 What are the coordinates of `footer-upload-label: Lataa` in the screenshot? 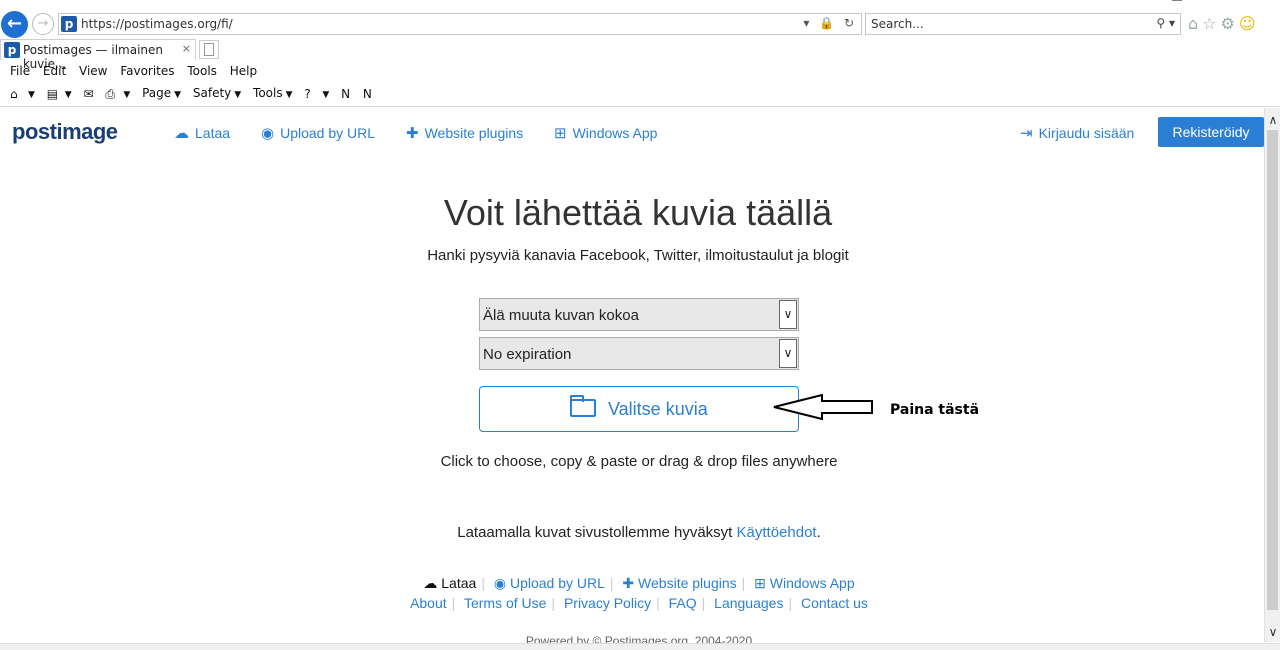 It's located at (459, 583).